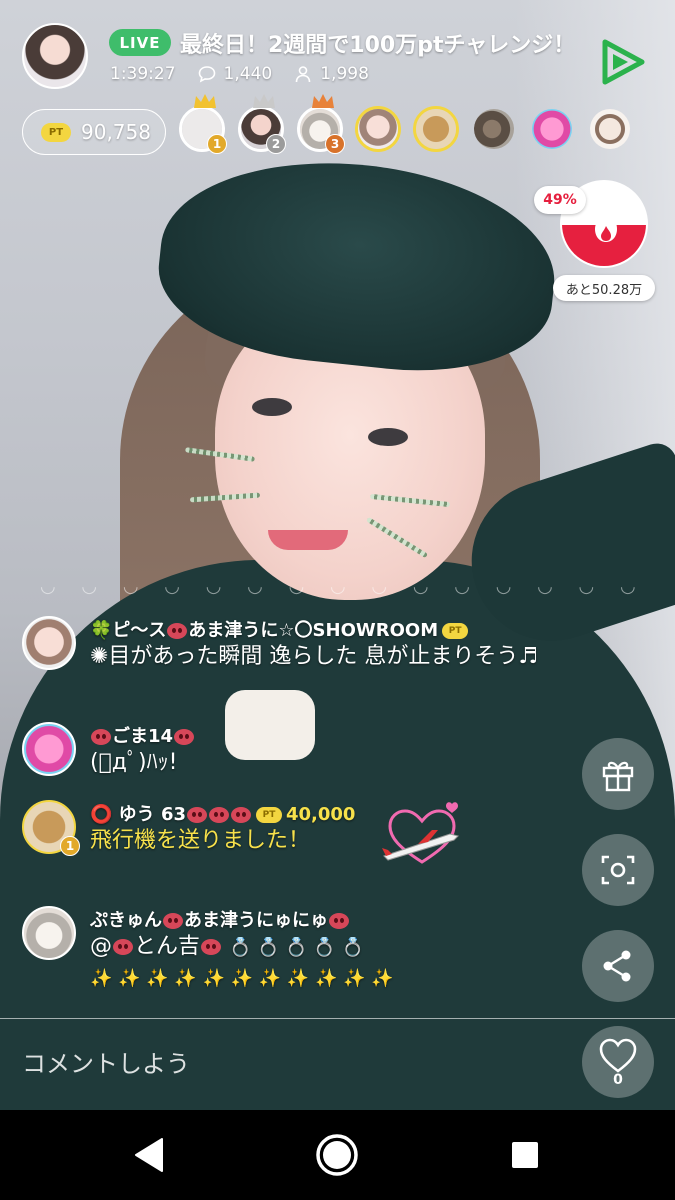  Describe the element at coordinates (388, 437) in the screenshot. I see `video-eye-right` at that location.